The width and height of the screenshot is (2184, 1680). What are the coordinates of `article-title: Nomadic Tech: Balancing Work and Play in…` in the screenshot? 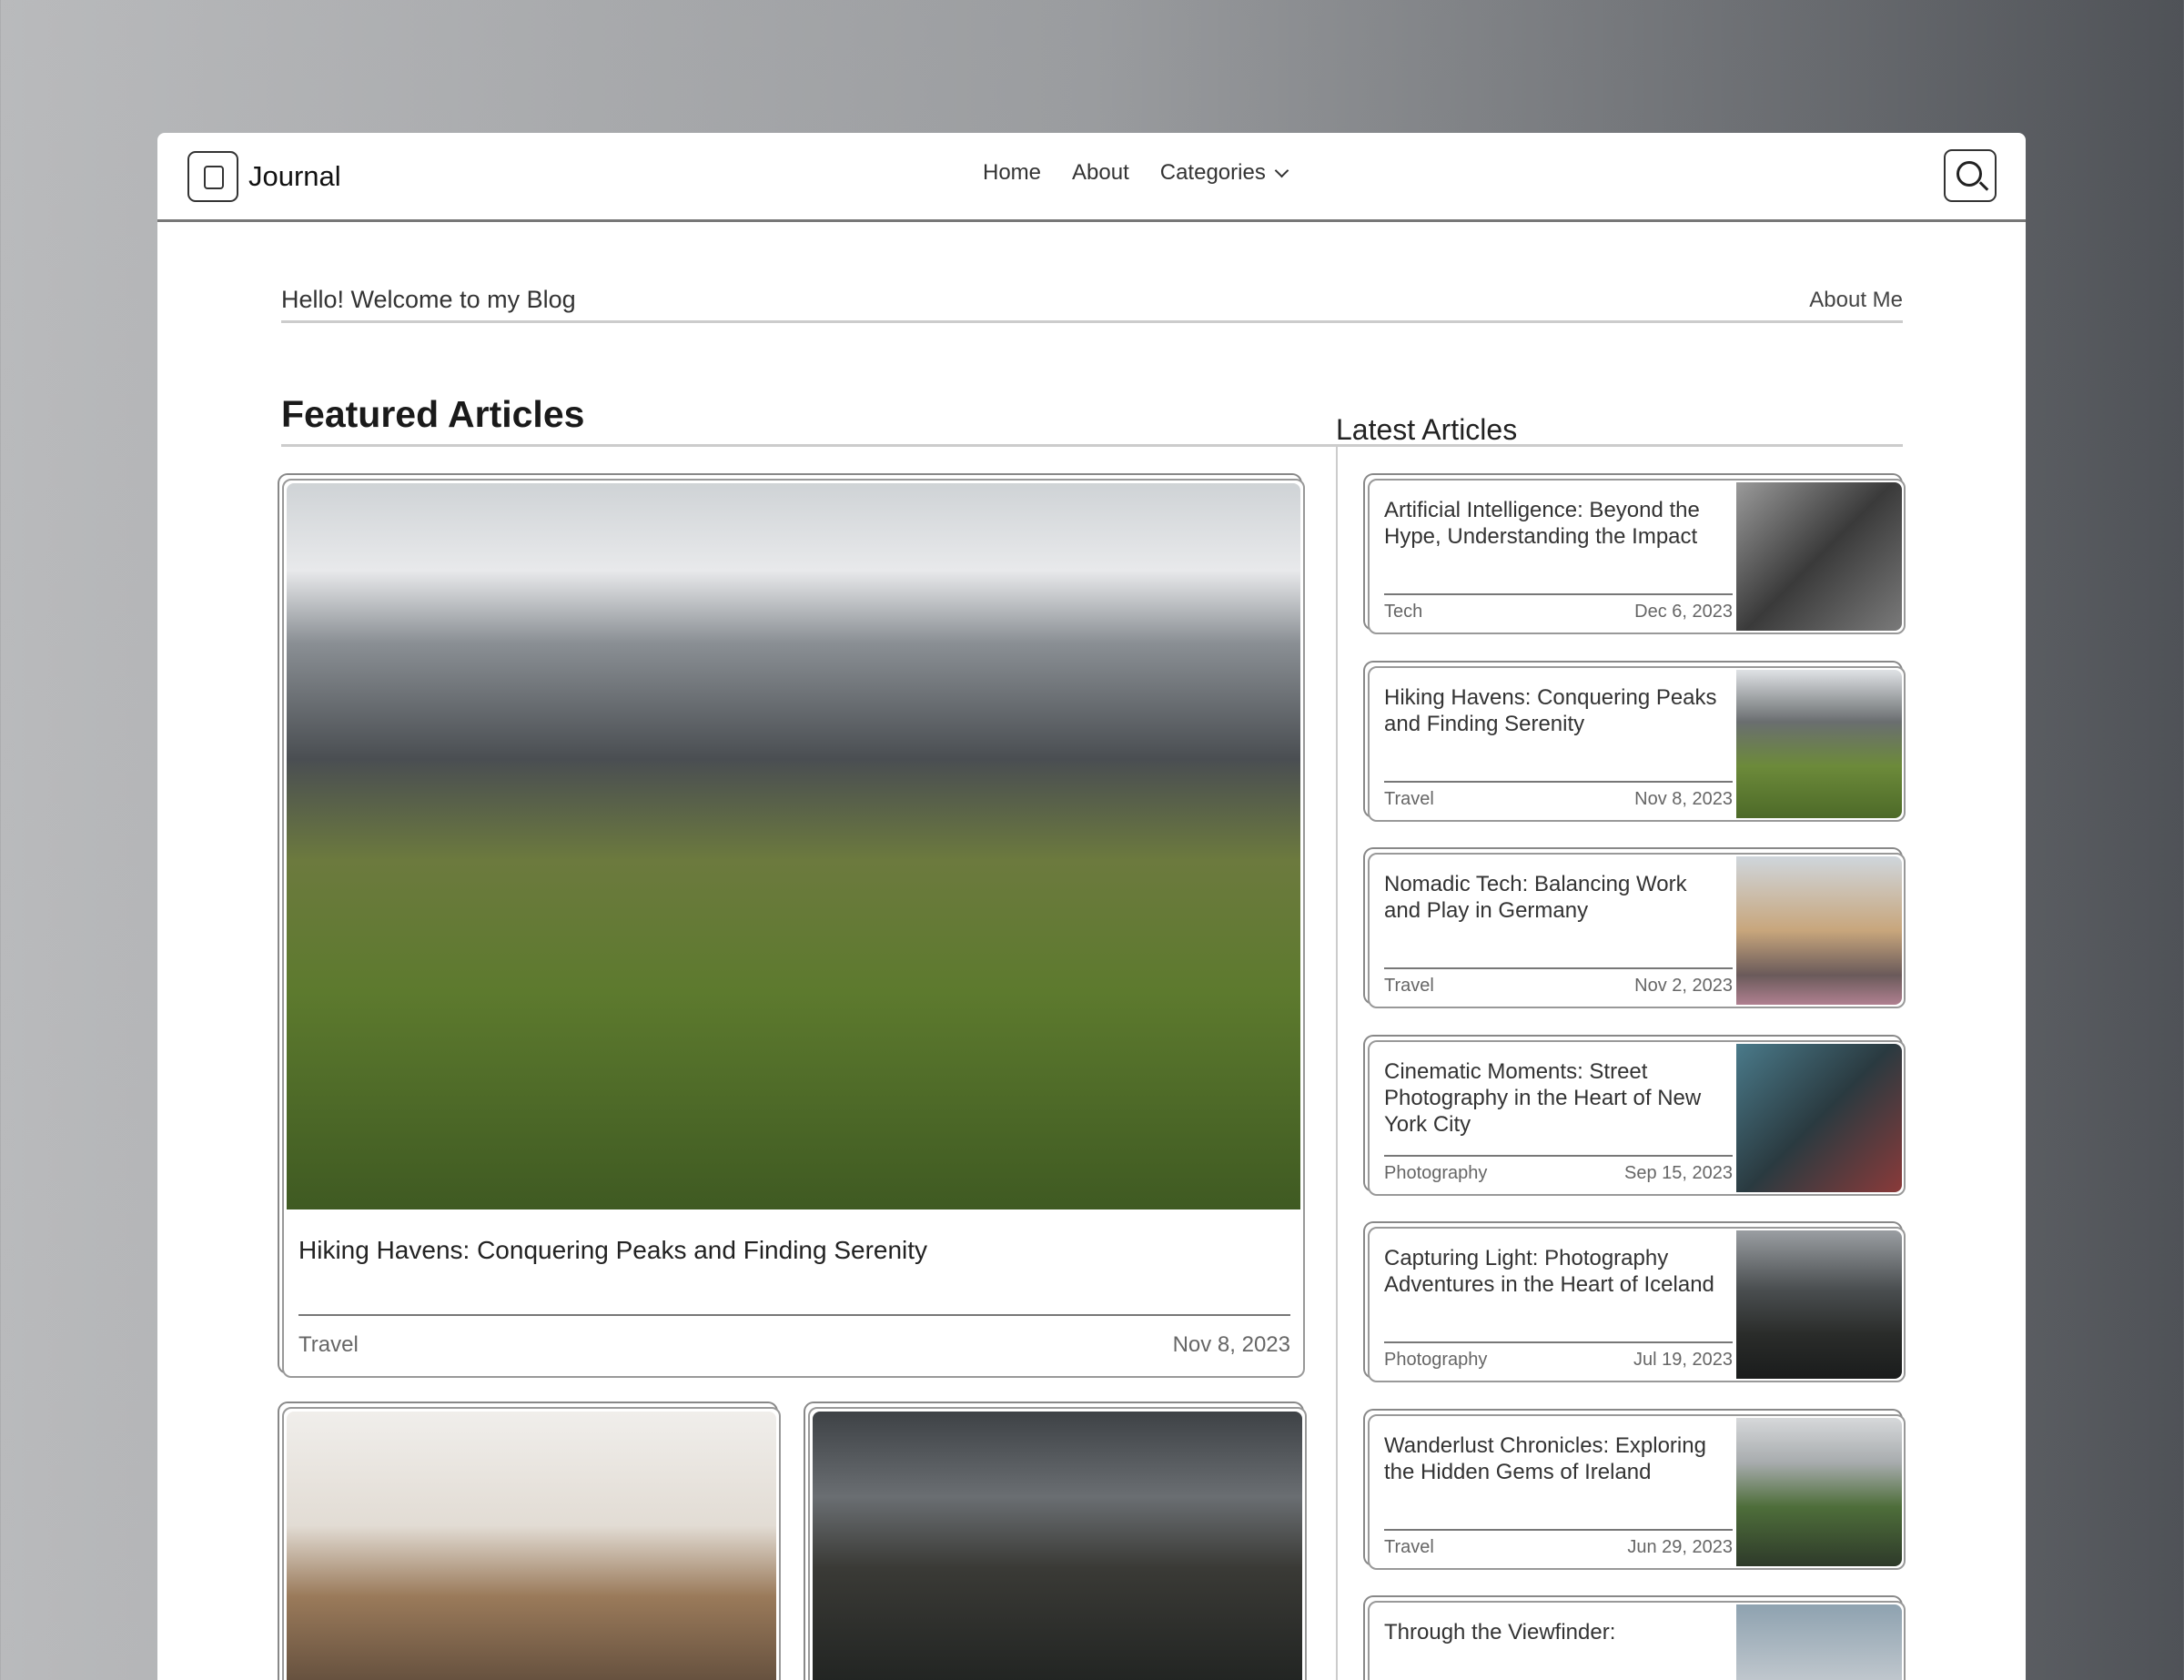 It's located at (1536, 897).